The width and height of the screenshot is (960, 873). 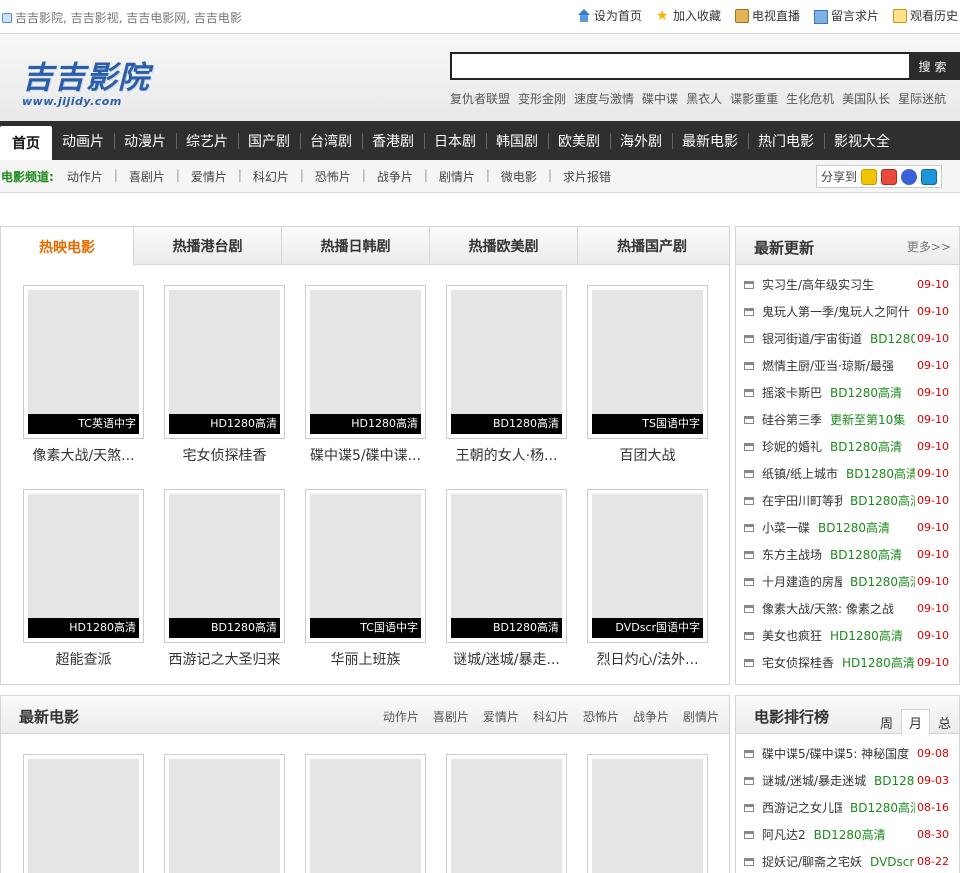 I want to click on movie-card: TC国语中字 华丽上班族, so click(x=365, y=580).